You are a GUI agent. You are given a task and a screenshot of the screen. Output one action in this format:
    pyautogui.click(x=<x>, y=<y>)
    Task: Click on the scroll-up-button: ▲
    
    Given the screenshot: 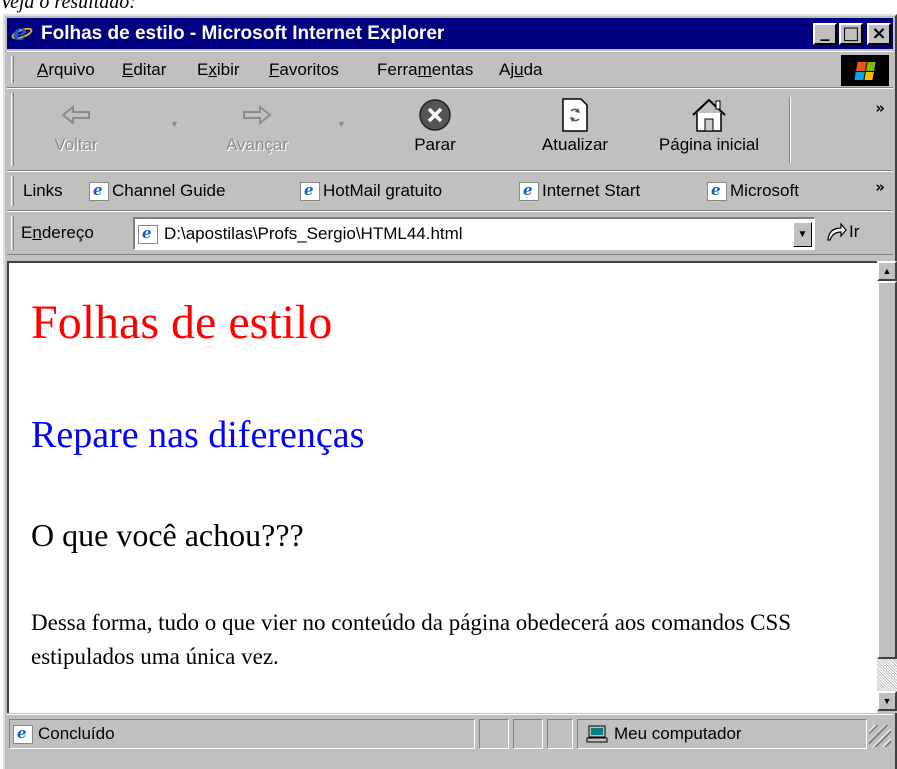 What is the action you would take?
    pyautogui.click(x=887, y=271)
    